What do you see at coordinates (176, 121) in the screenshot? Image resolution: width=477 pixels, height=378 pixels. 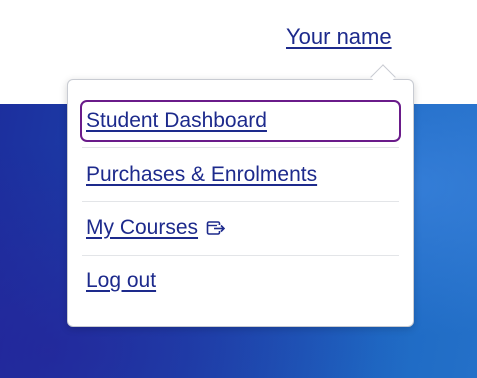 I see `menu-item-label: Student Dashboard` at bounding box center [176, 121].